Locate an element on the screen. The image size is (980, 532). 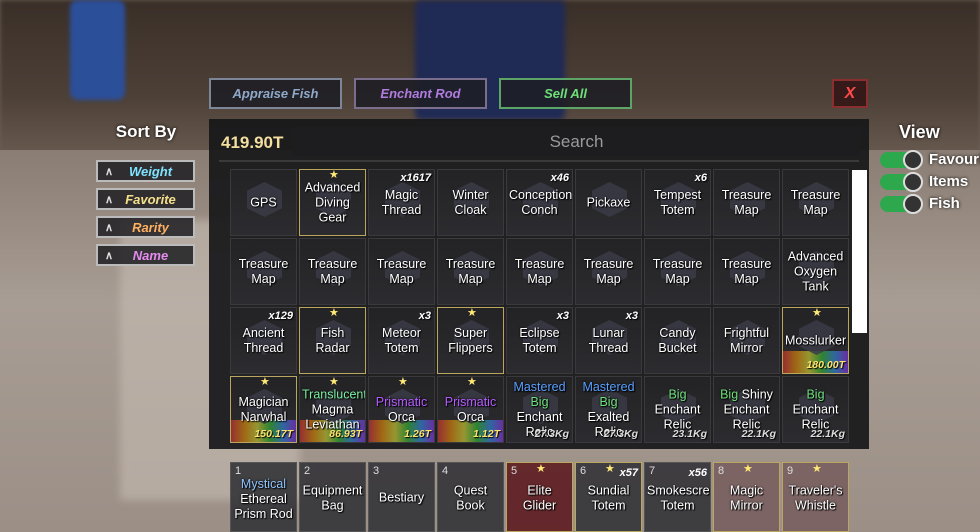
toggle-row-fish: Fish is located at coordinates (920, 203).